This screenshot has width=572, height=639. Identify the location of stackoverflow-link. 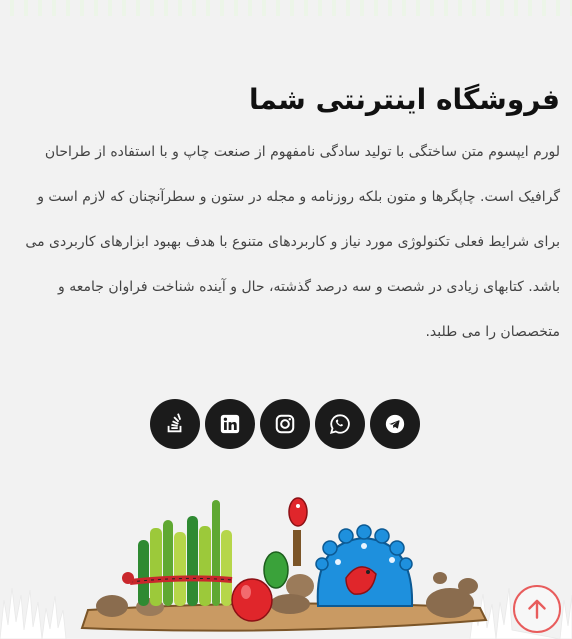
(175, 424).